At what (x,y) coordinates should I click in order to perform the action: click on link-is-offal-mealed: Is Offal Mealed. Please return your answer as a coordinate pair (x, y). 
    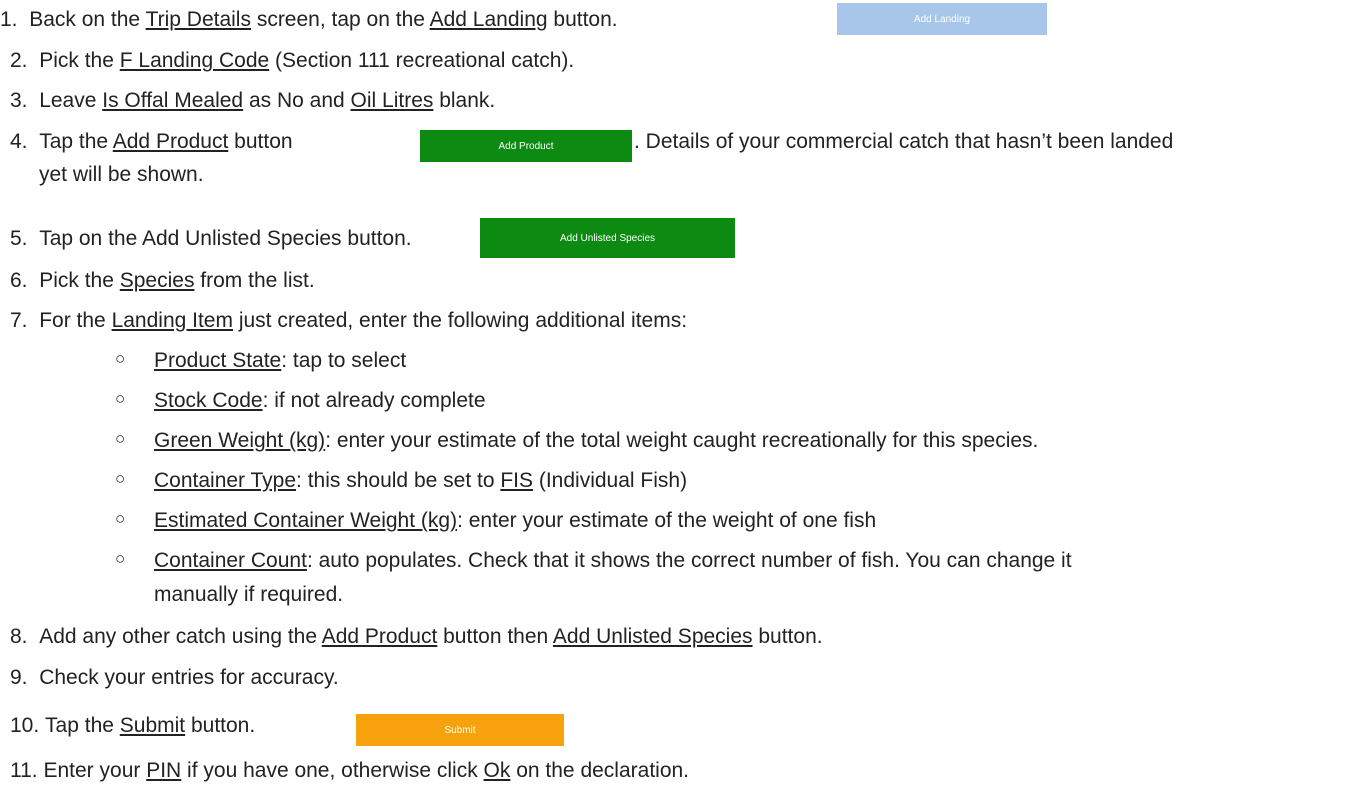
    Looking at the image, I should click on (172, 100).